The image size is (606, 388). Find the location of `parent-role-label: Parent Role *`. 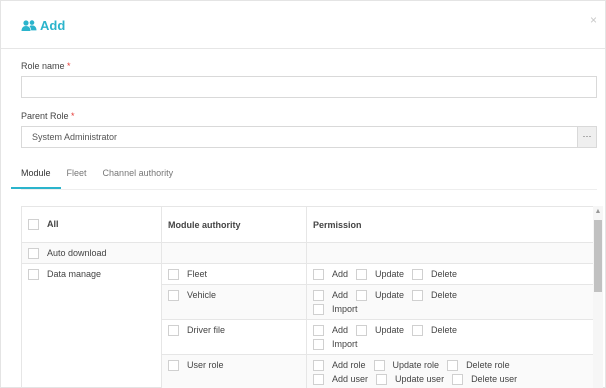

parent-role-label: Parent Role * is located at coordinates (48, 116).